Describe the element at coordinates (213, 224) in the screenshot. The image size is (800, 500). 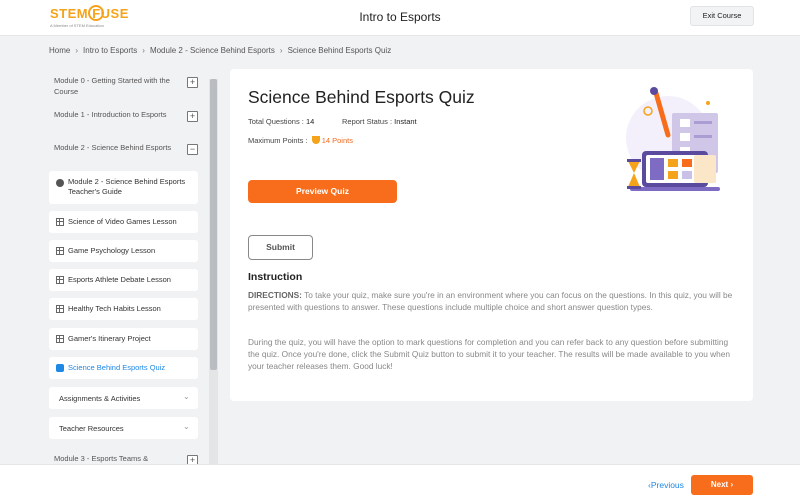
I see `scrollbar-thumb` at that location.